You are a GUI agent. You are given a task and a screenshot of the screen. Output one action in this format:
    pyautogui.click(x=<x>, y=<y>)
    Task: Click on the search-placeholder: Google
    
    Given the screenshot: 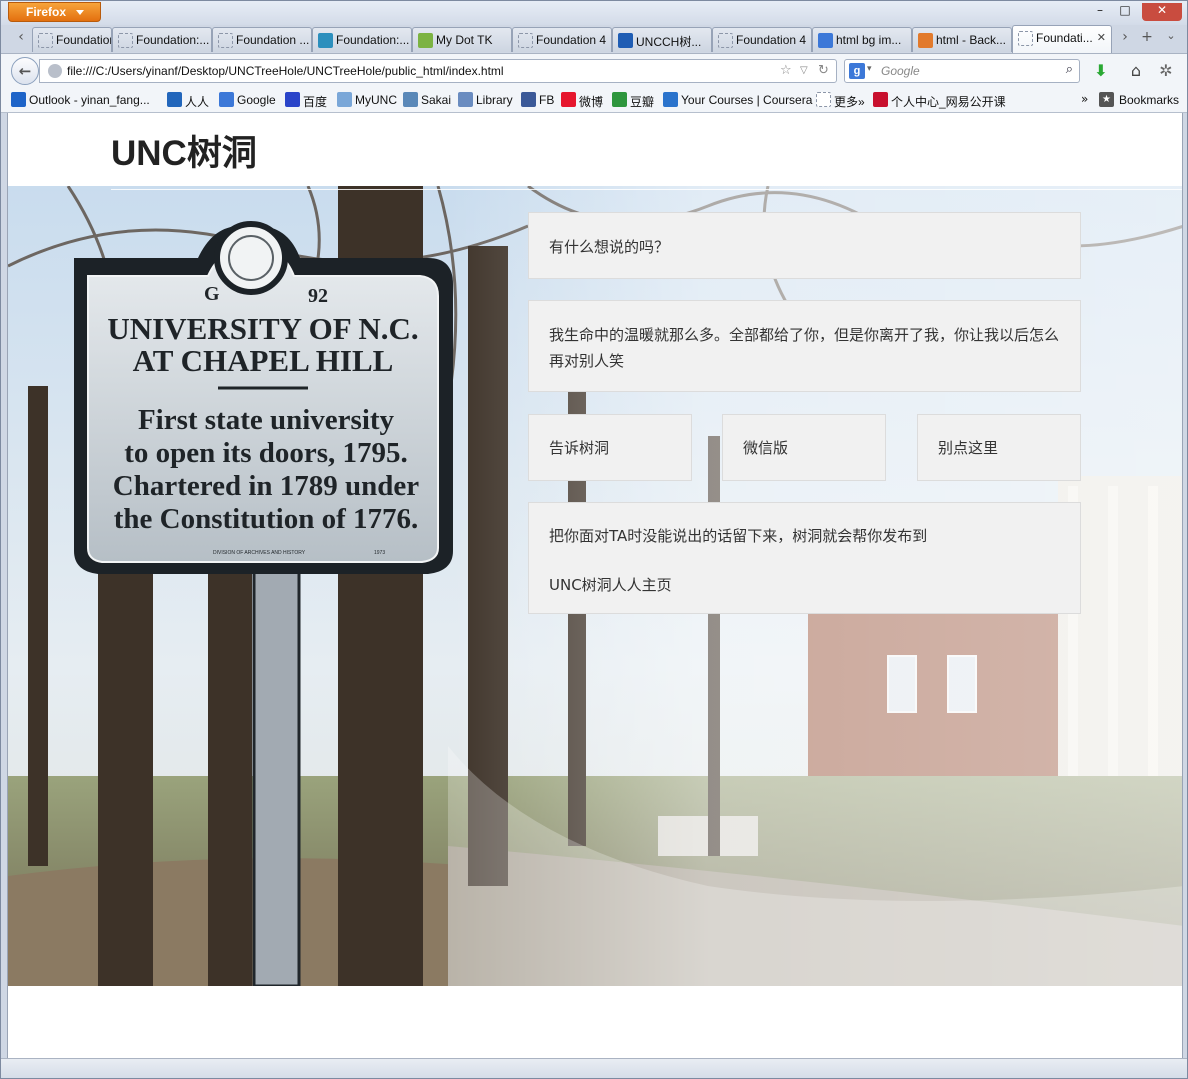 What is the action you would take?
    pyautogui.click(x=900, y=71)
    